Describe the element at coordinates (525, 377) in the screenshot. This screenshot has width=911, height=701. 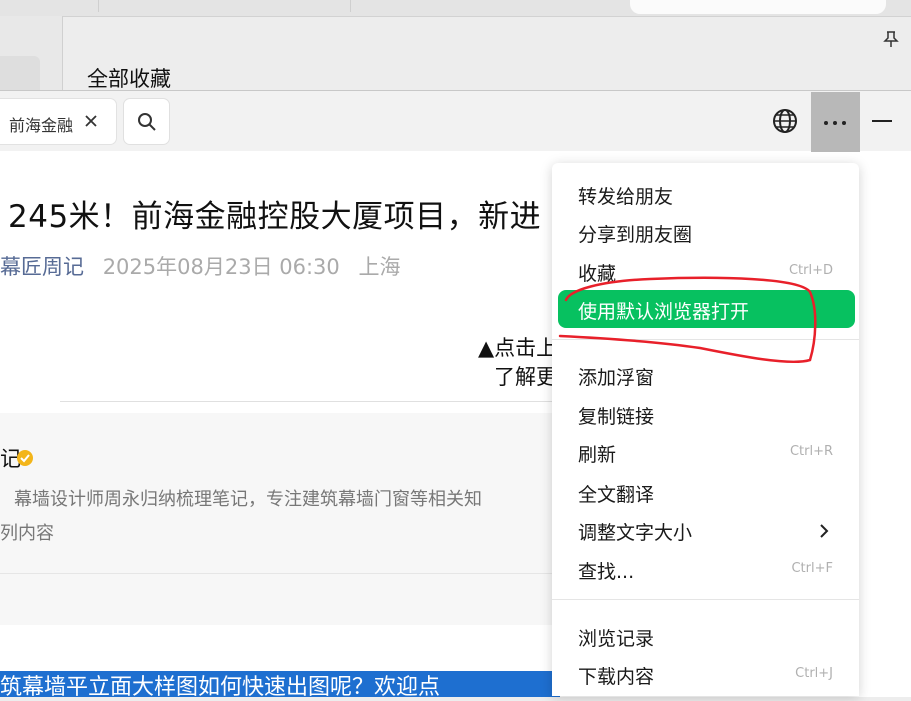
I see `image-caption: 了解更` at that location.